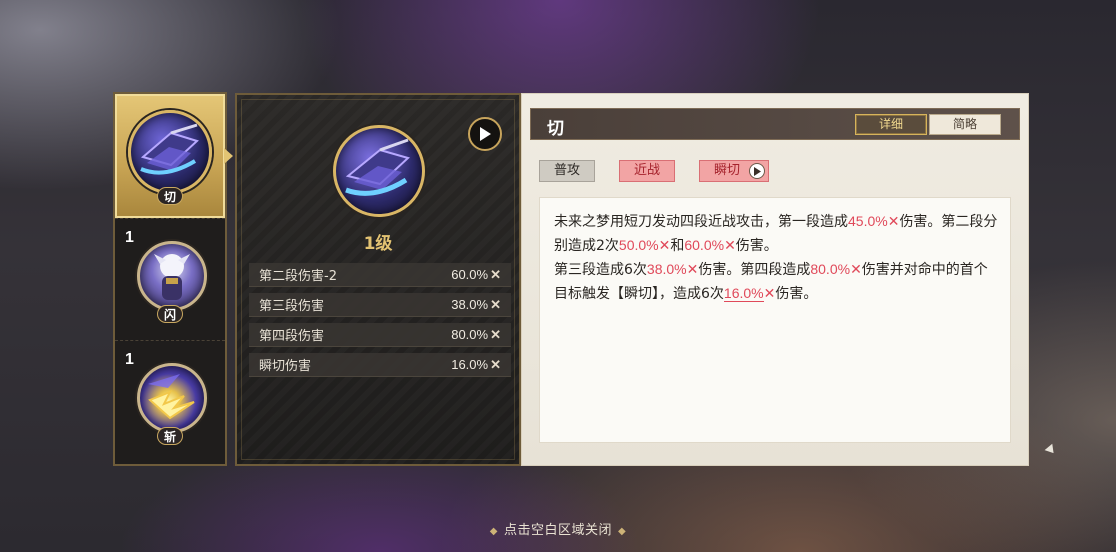  What do you see at coordinates (891, 124) in the screenshot?
I see `tab-detailed: 详细` at bounding box center [891, 124].